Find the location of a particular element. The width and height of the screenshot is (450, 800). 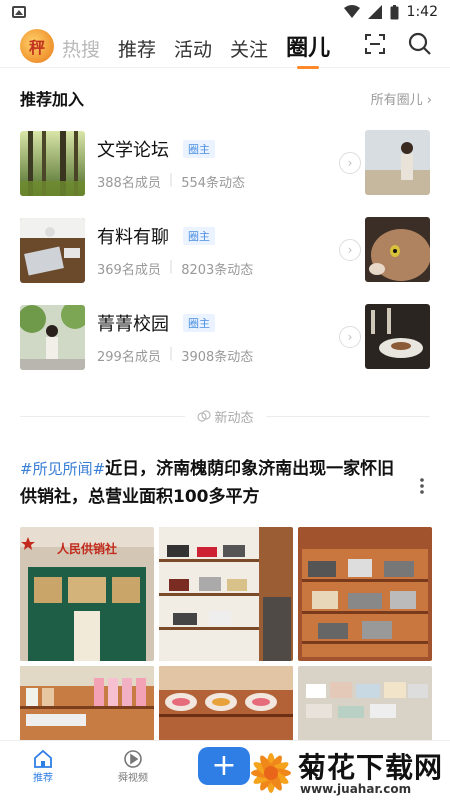

circle-name: 有料有聊 is located at coordinates (133, 237).